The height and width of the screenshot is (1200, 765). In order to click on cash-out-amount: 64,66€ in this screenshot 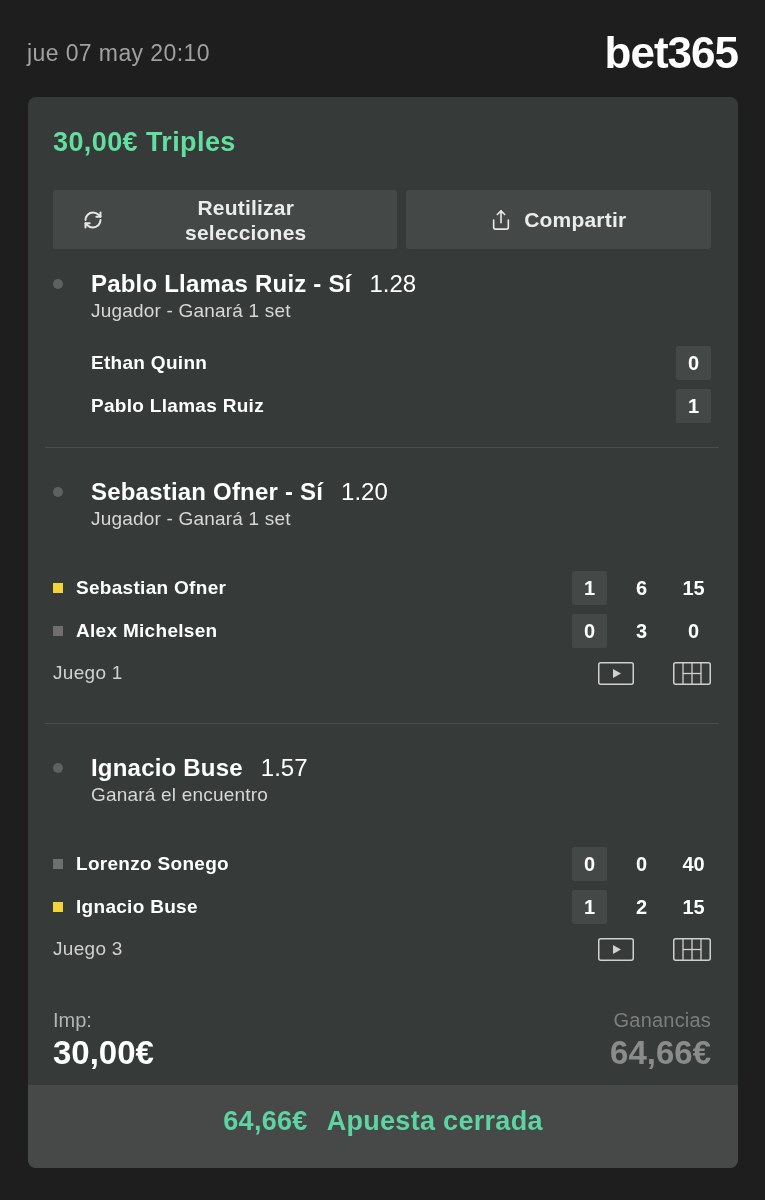, I will do `click(265, 1121)`.